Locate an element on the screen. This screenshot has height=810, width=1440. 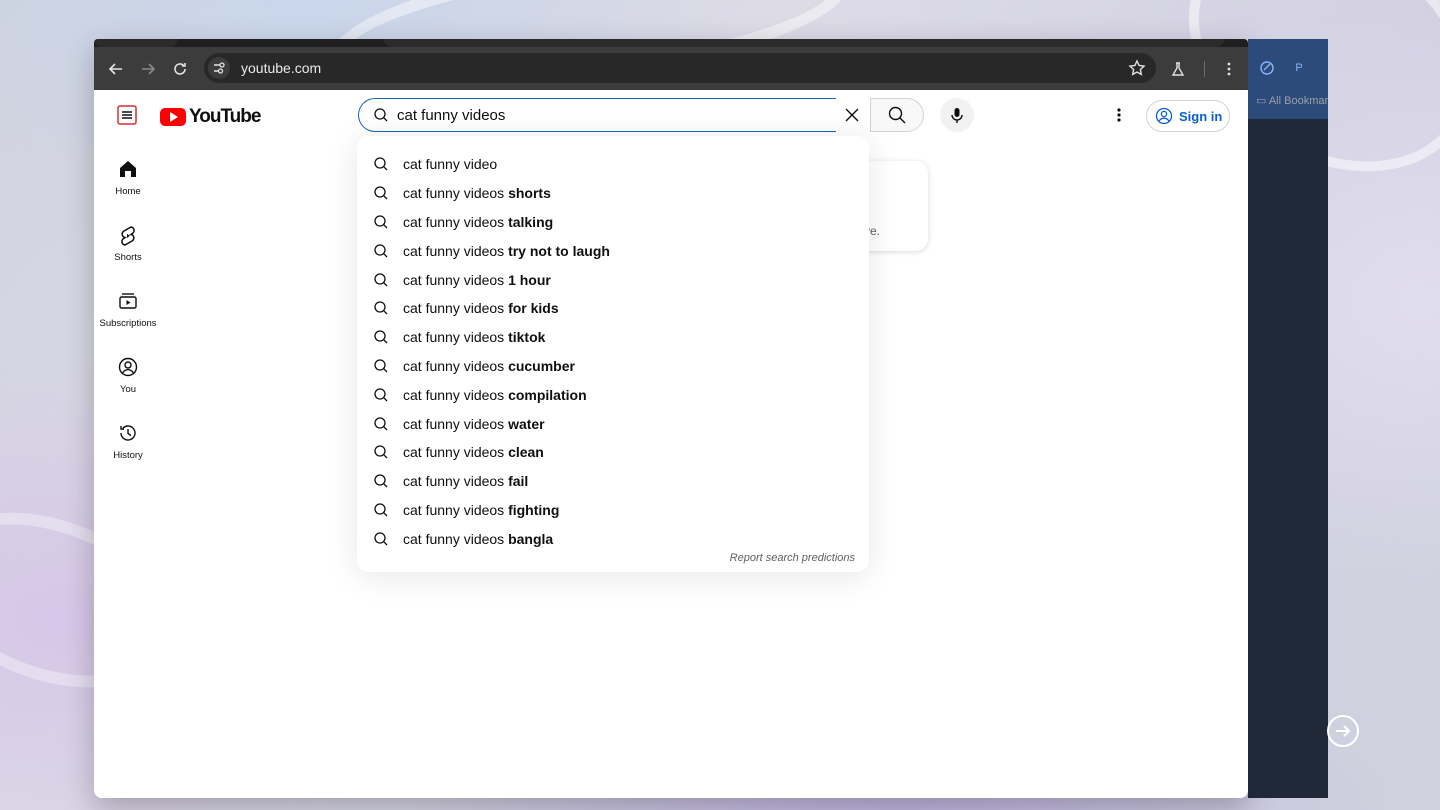
clear-search-button is located at coordinates (852, 115).